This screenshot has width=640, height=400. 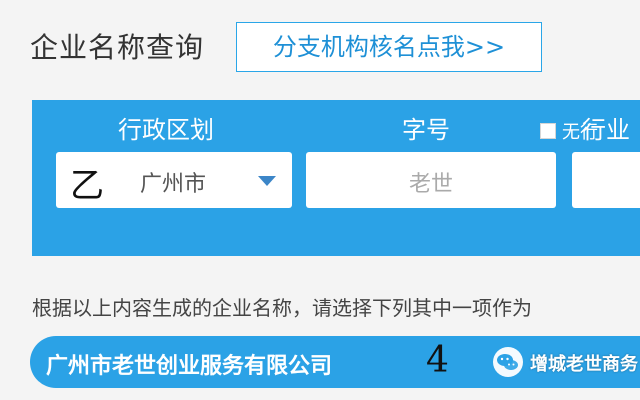 What do you see at coordinates (426, 130) in the screenshot?
I see `name-label: 字号` at bounding box center [426, 130].